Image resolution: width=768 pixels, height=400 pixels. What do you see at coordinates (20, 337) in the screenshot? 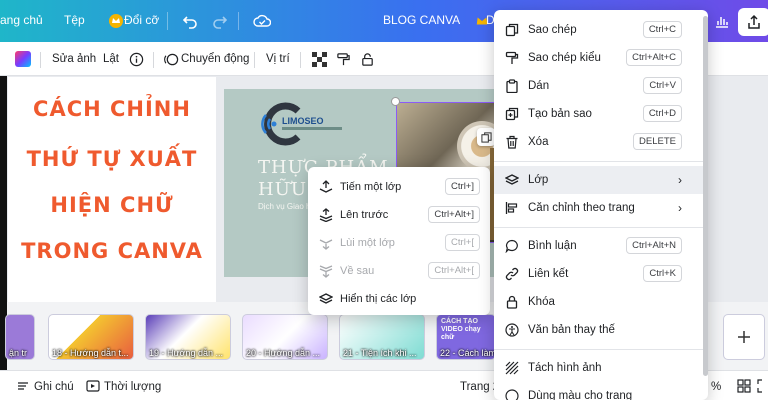
I see `thumbnail-17: ận tr` at bounding box center [20, 337].